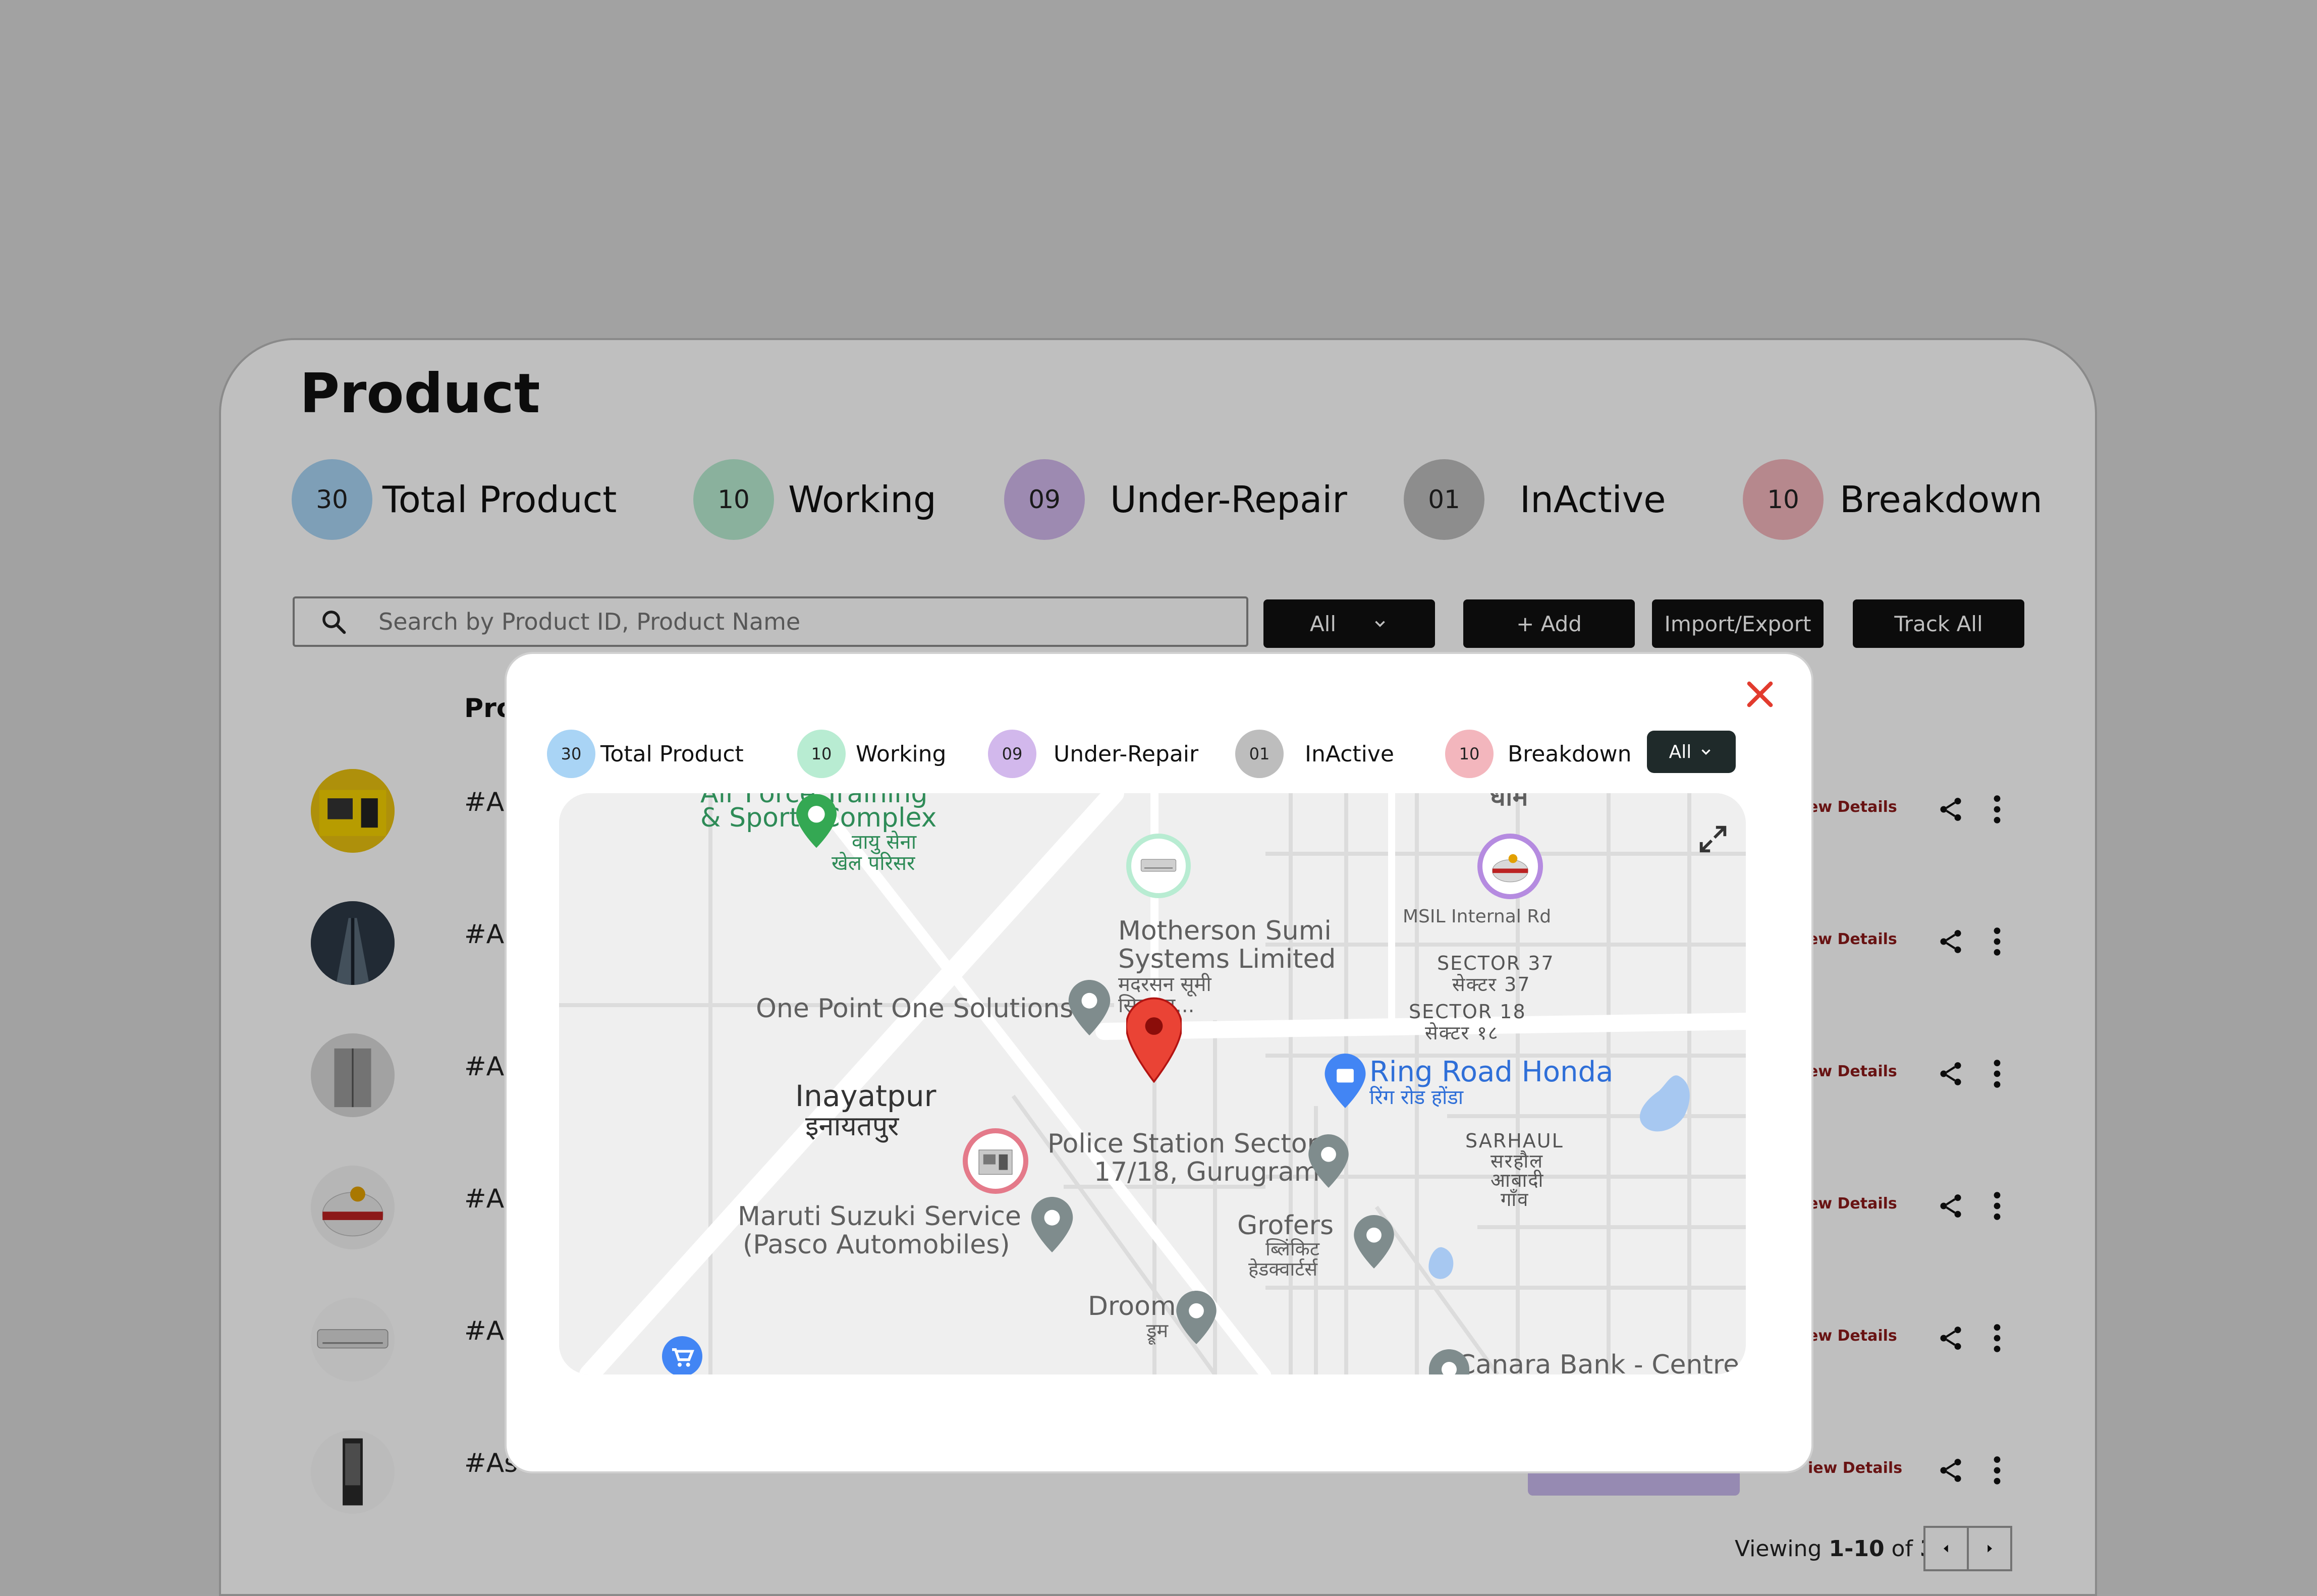  Describe the element at coordinates (1517, 1161) in the screenshot. I see `map-label: सरहौल` at that location.